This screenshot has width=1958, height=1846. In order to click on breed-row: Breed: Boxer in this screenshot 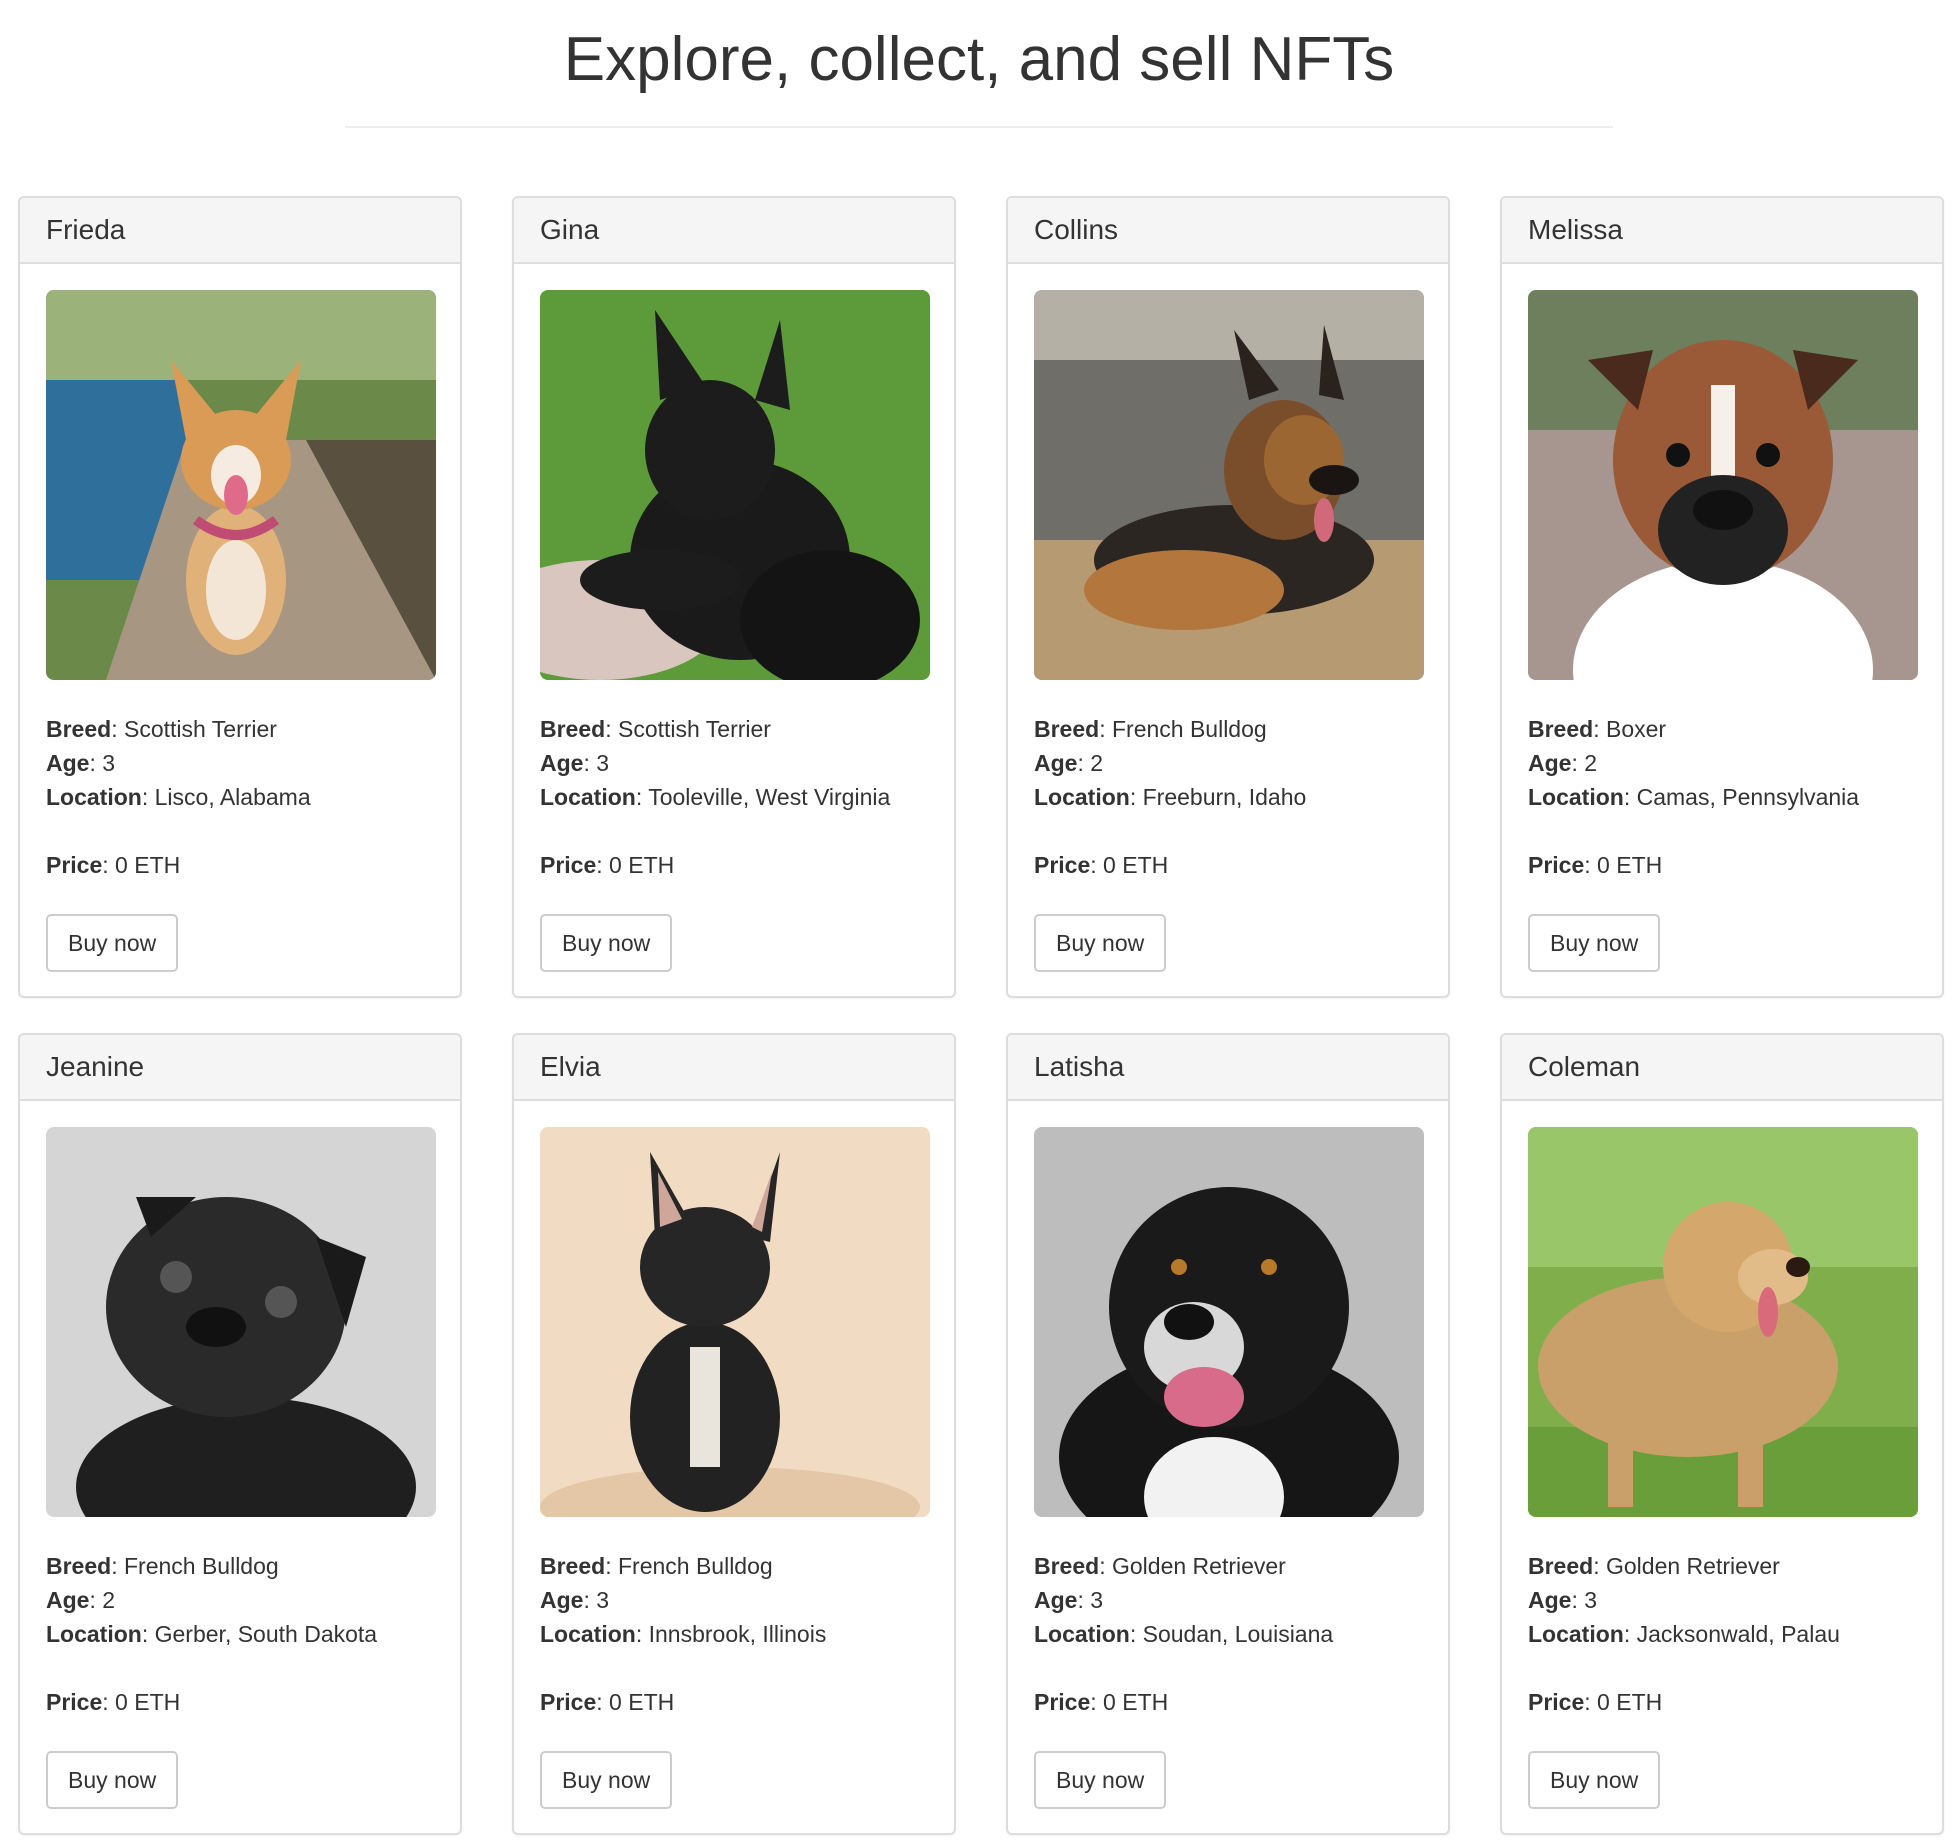, I will do `click(1722, 729)`.